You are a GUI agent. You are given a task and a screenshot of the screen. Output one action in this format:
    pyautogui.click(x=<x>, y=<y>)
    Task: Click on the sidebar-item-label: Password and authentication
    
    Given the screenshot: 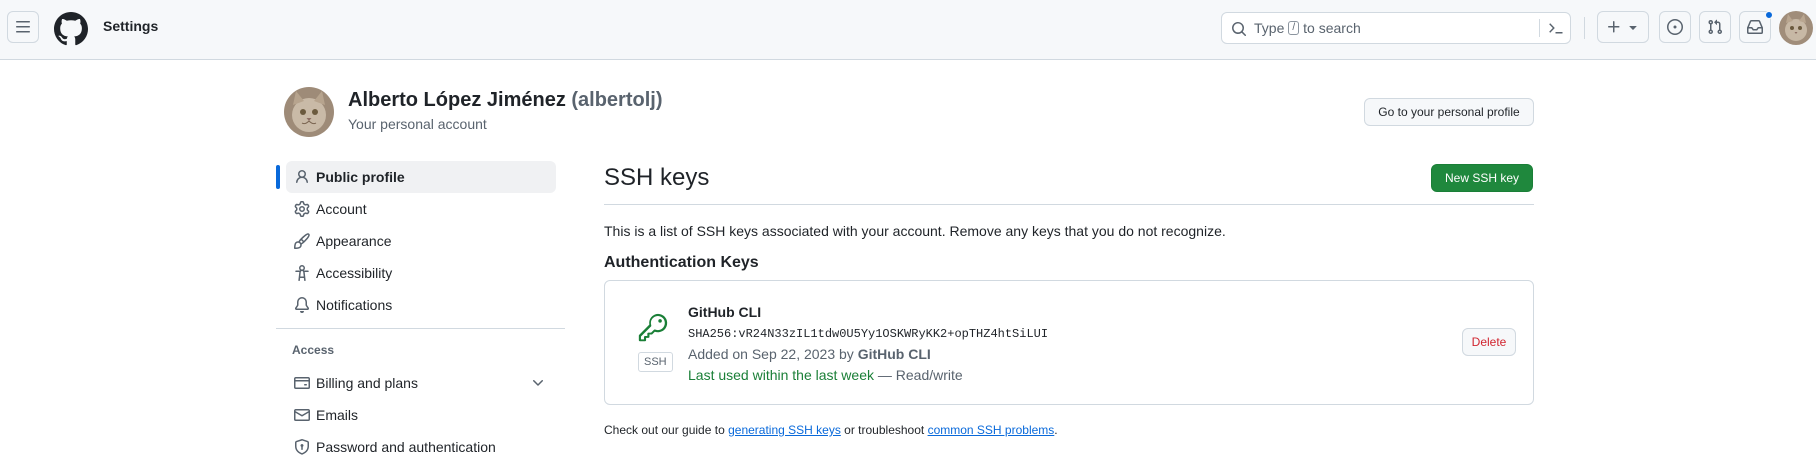 What is the action you would take?
    pyautogui.click(x=406, y=447)
    